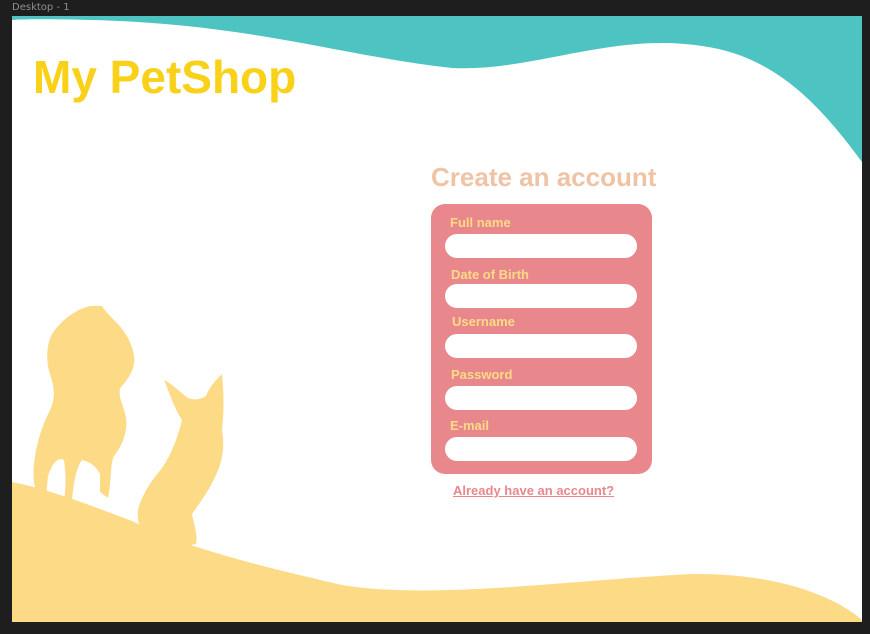  I want to click on full-name-input, so click(541, 246).